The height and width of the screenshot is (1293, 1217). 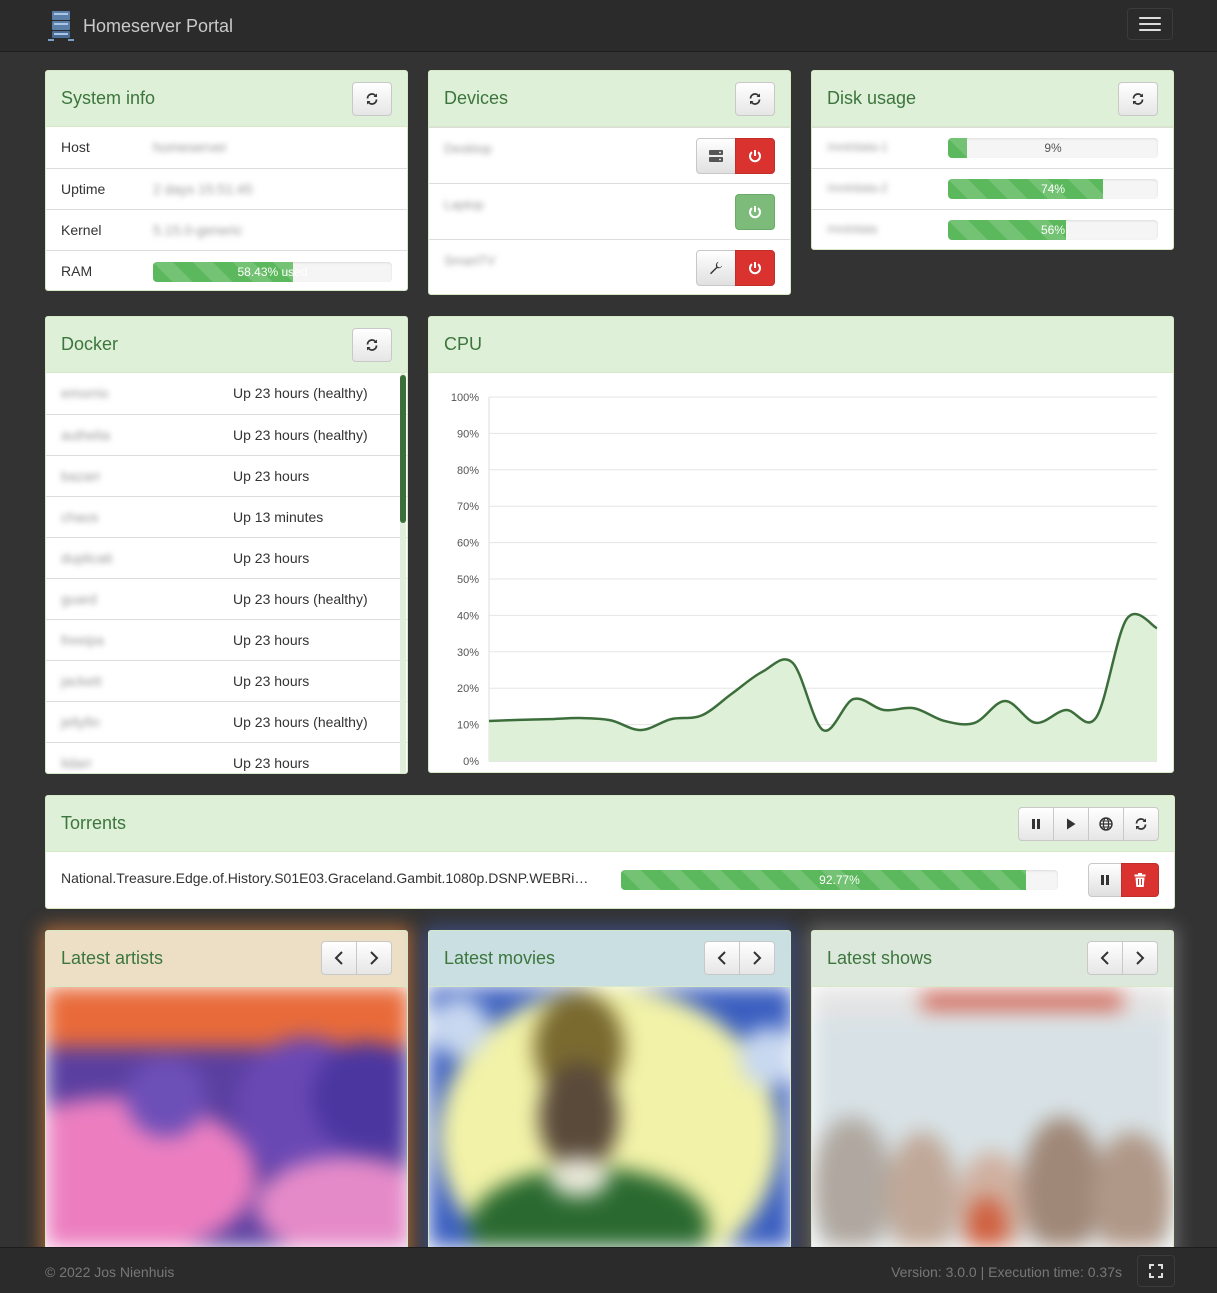 I want to click on devices-refresh-button, so click(x=755, y=99).